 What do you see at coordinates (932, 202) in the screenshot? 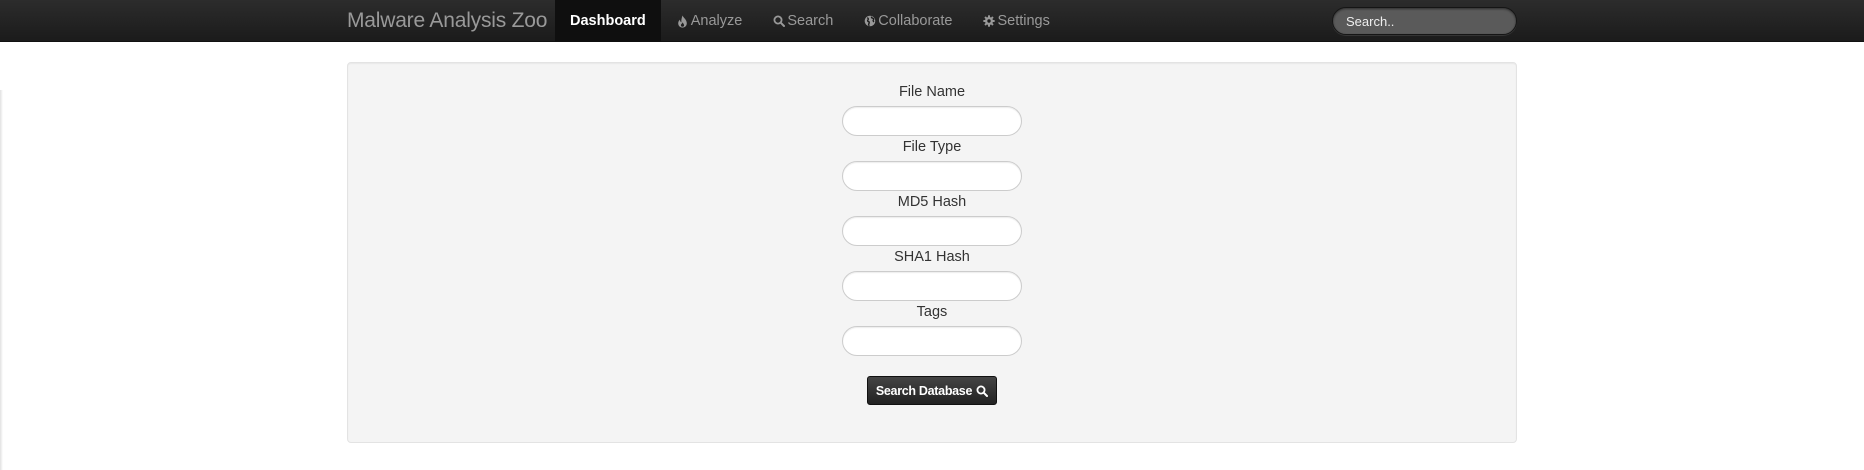
I see `md5-hash-label: MD5 Hash` at bounding box center [932, 202].